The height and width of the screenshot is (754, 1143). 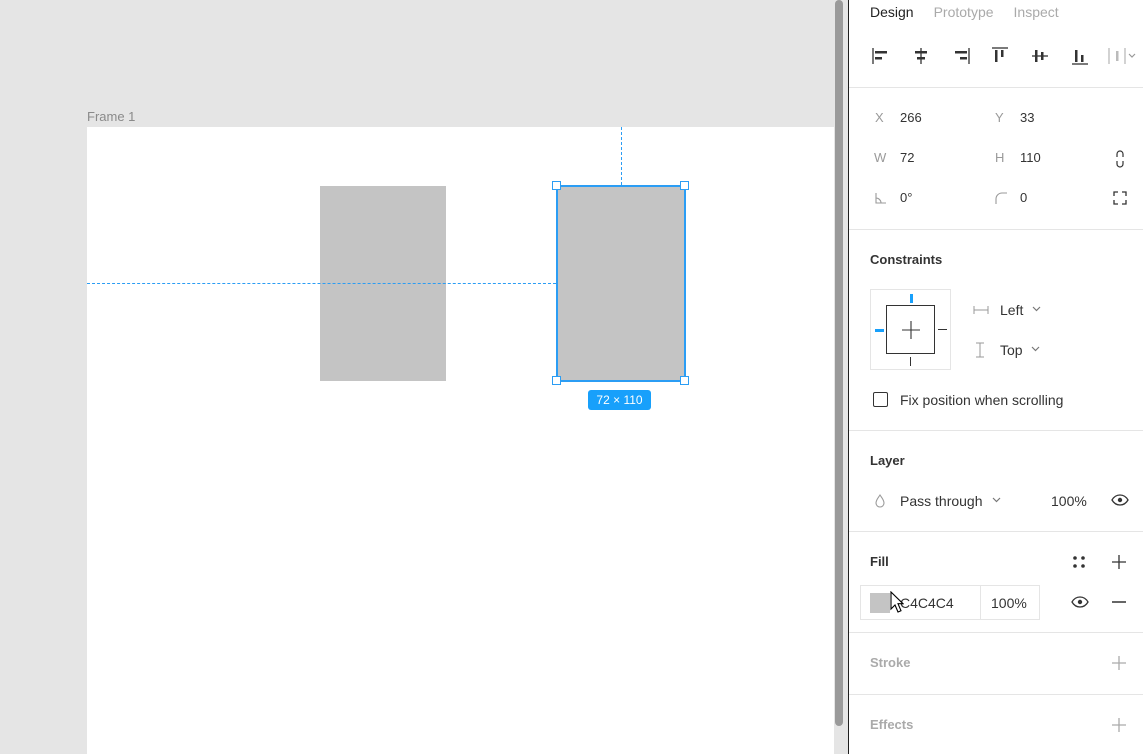 What do you see at coordinates (1009, 603) in the screenshot?
I see `fill-opacity-input: 100%` at bounding box center [1009, 603].